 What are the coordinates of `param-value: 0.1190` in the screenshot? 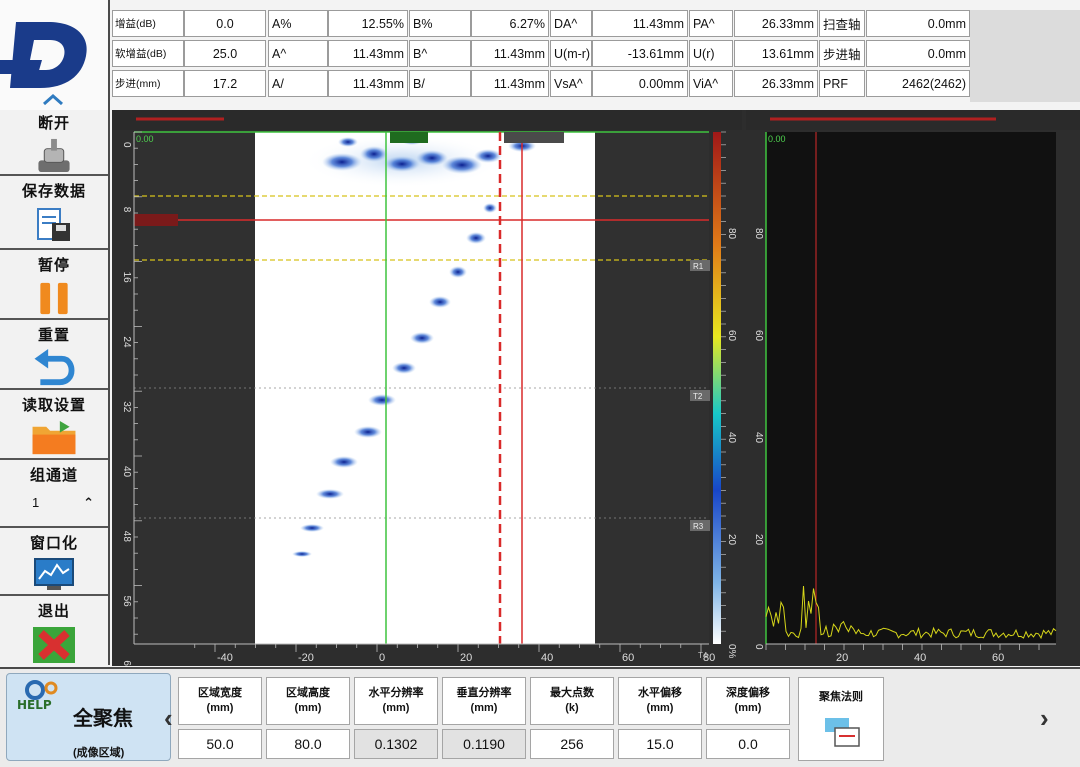 It's located at (484, 744).